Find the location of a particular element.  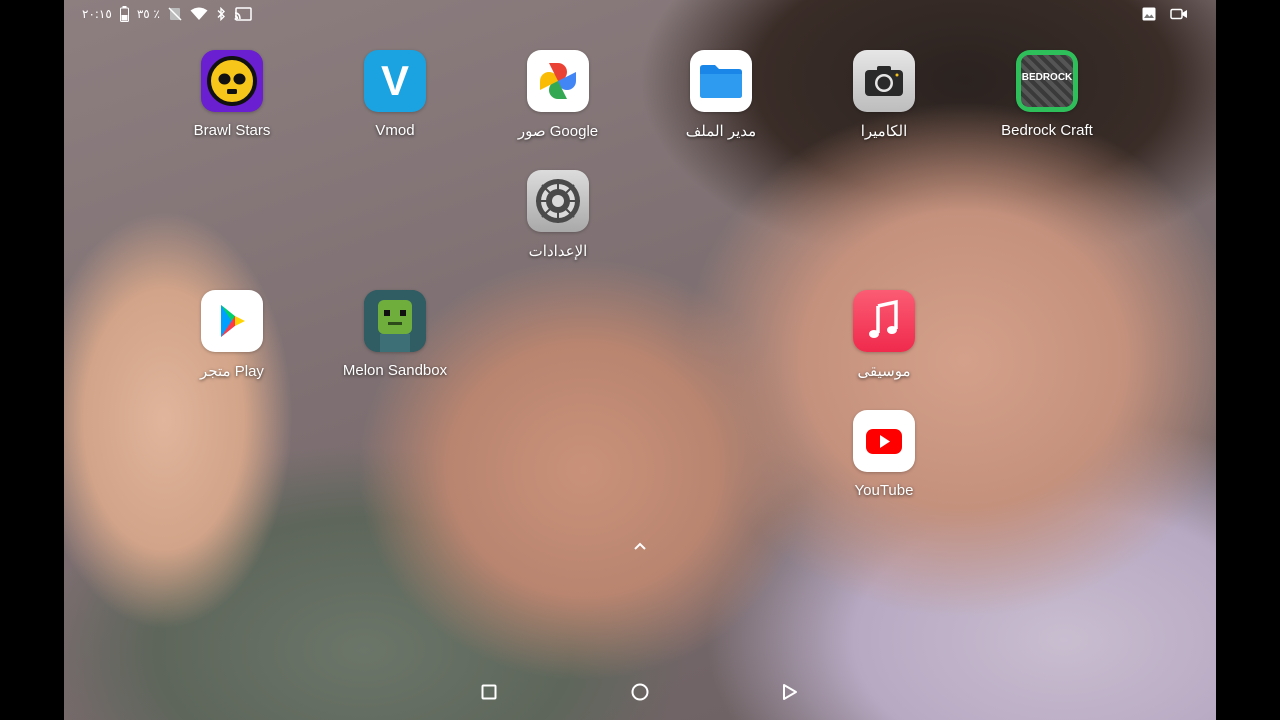

bluetooth-icon is located at coordinates (221, 14).